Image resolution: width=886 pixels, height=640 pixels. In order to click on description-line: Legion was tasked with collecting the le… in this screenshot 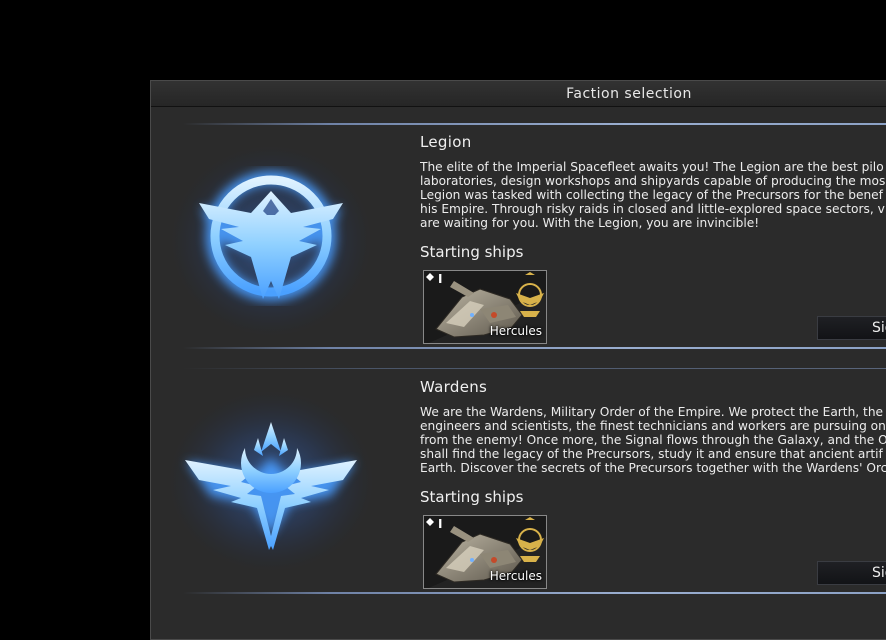, I will do `click(651, 195)`.